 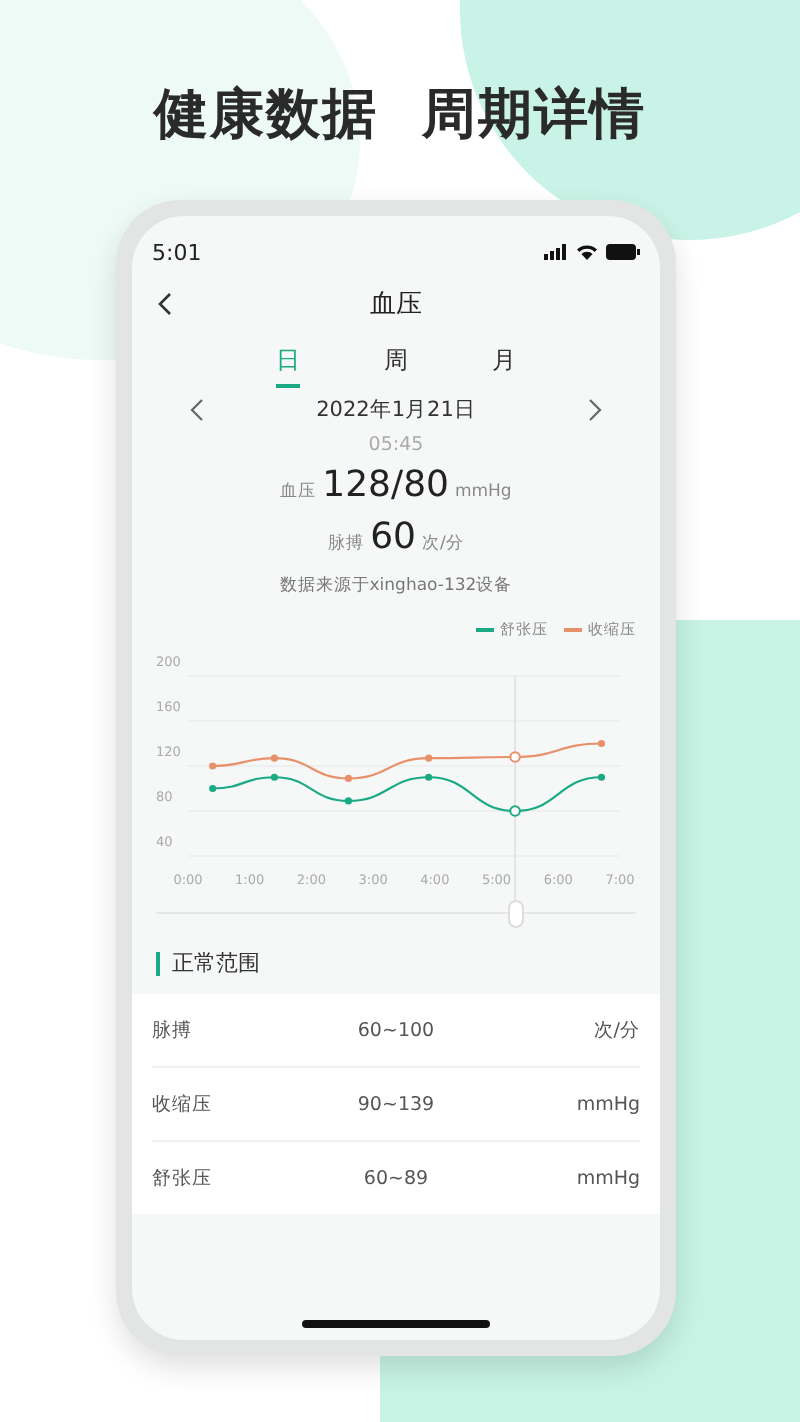 I want to click on section-title: 正常范围, so click(x=216, y=963).